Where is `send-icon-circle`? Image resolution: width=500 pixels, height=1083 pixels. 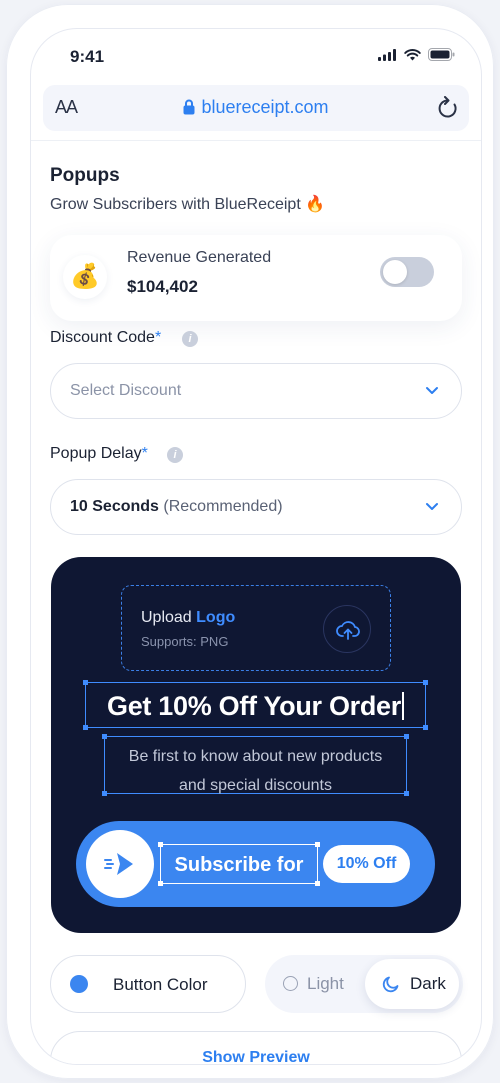
send-icon-circle is located at coordinates (120, 864).